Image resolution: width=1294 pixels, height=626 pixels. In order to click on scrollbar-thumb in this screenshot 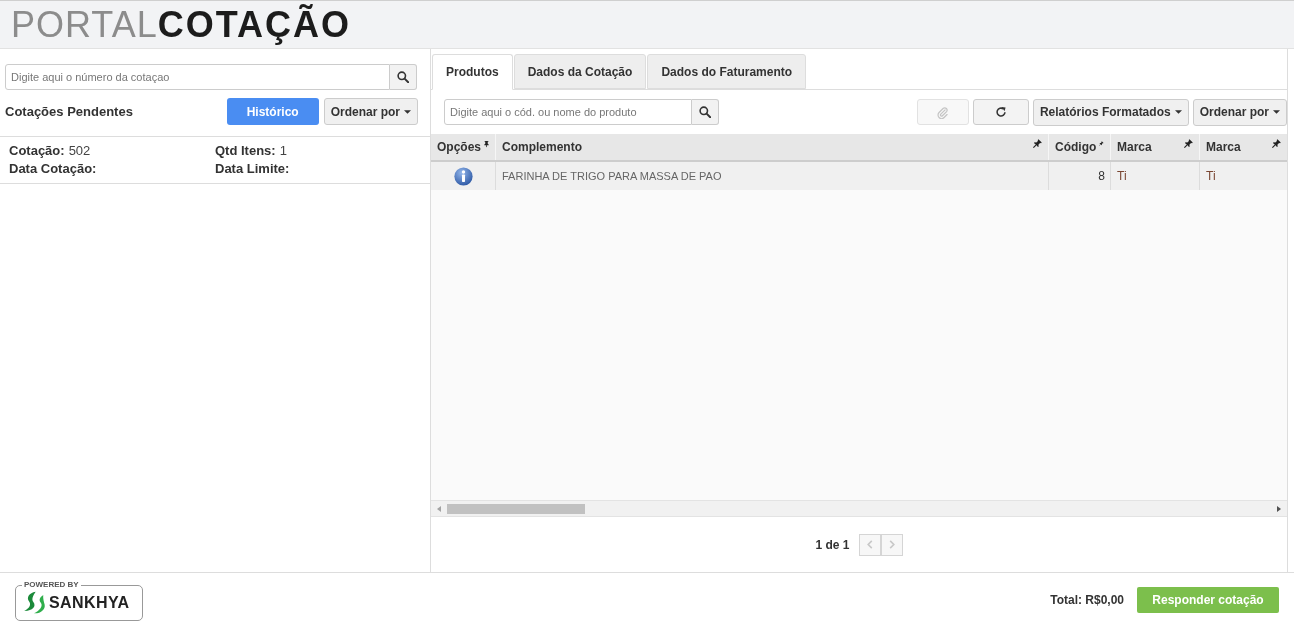, I will do `click(516, 509)`.